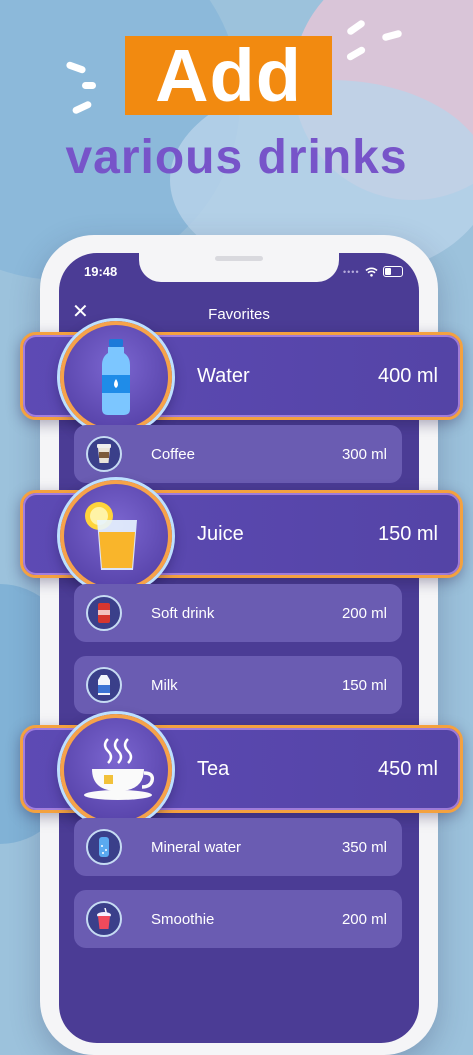  I want to click on headline-badge: Add, so click(228, 75).